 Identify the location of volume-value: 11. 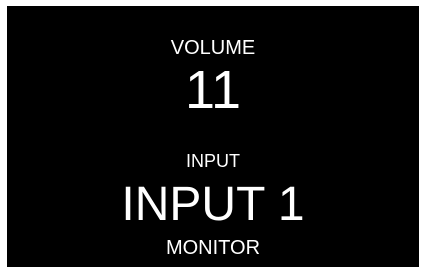
(213, 90).